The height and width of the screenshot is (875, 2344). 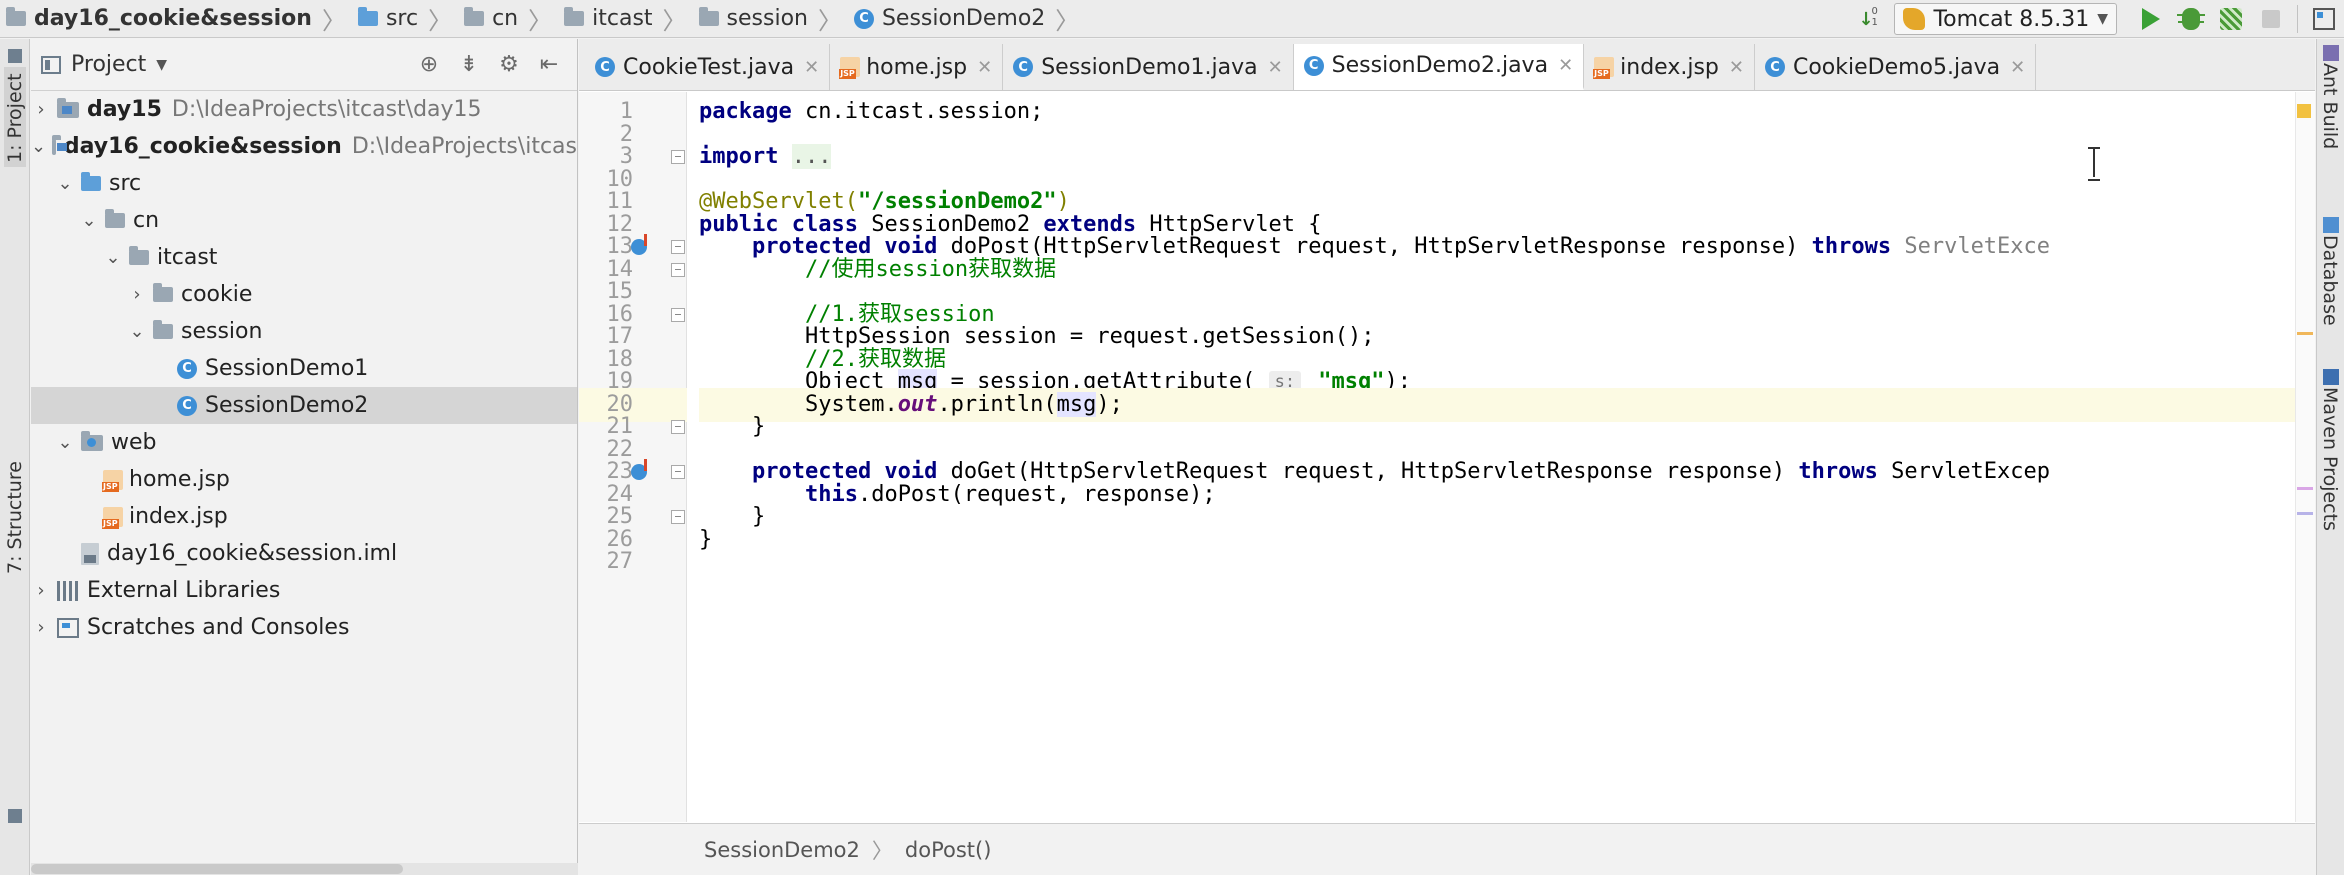 I want to click on tree-item-sessiondemo1: › C SessionDemo1, so click(x=304, y=368).